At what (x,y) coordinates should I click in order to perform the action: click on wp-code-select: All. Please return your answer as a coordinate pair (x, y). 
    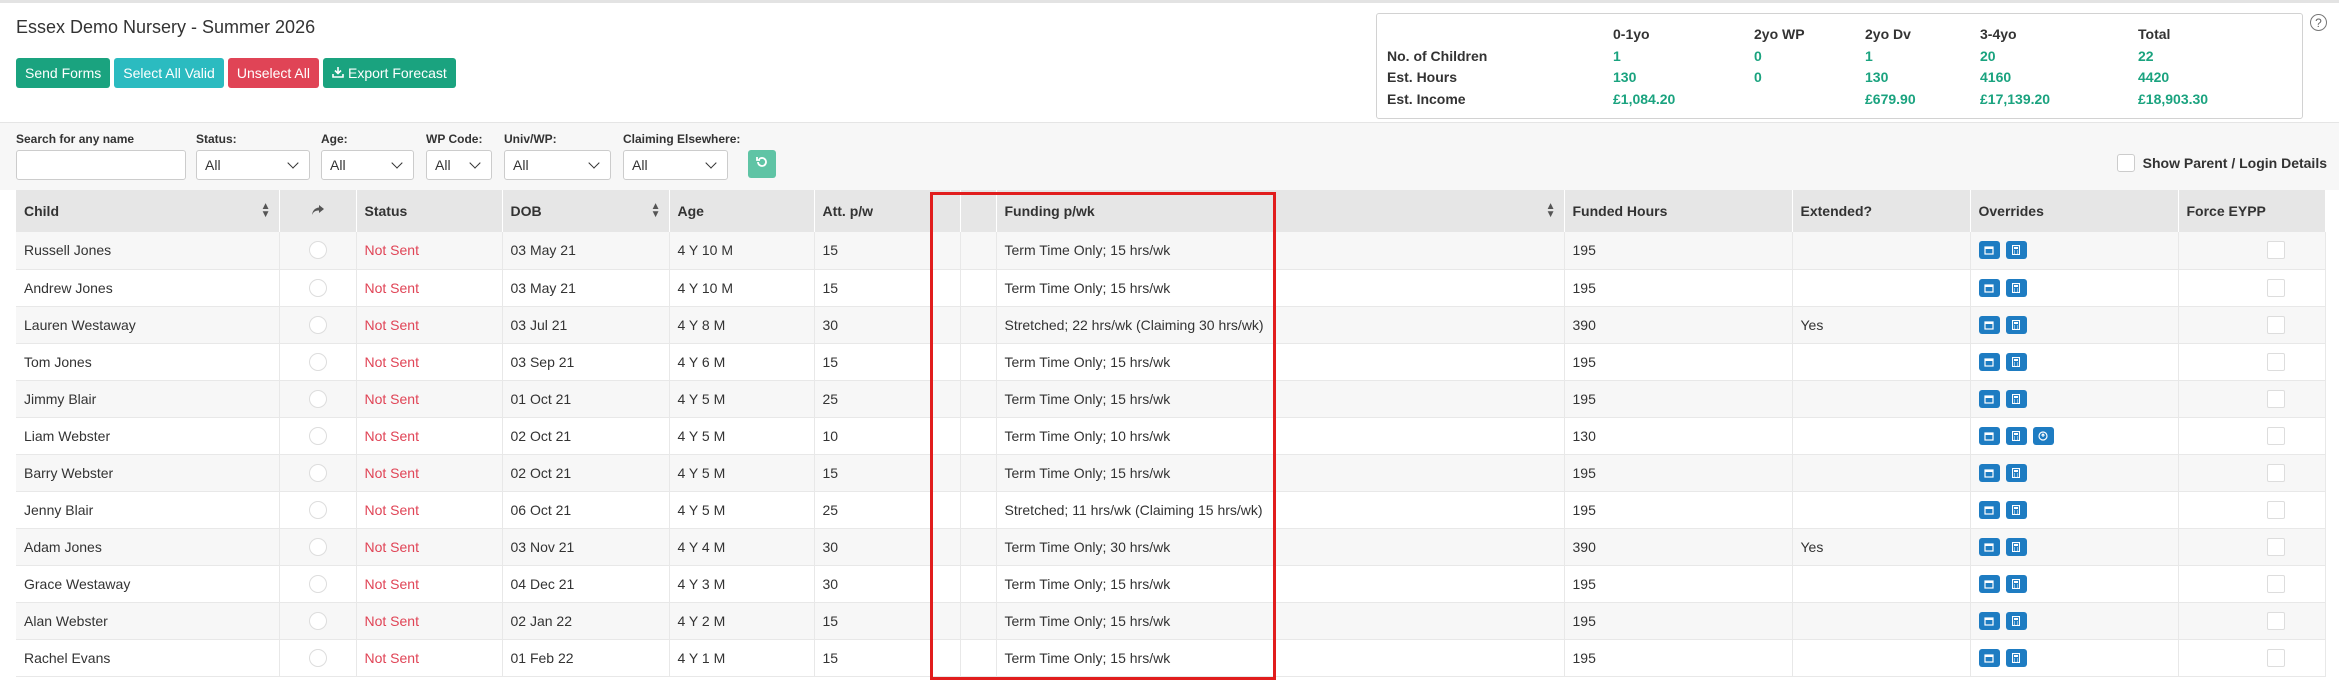
    Looking at the image, I should click on (459, 165).